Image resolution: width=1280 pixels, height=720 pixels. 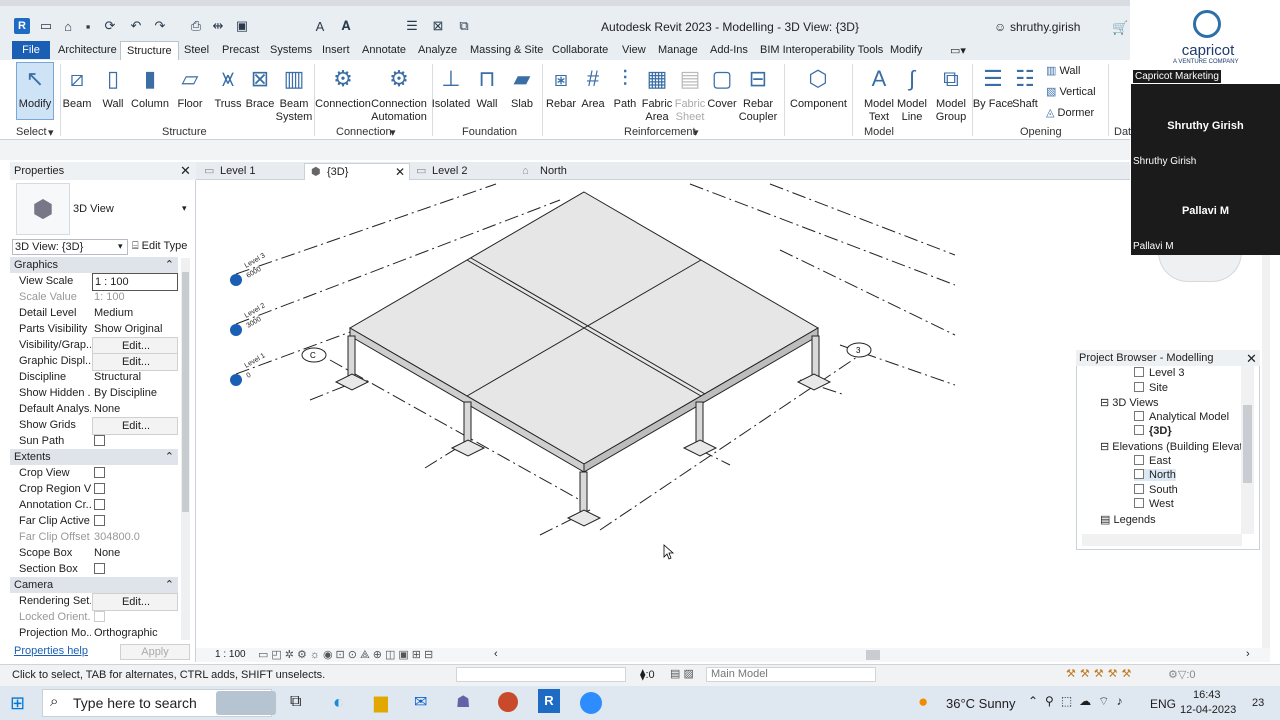 What do you see at coordinates (1251, 359) in the screenshot?
I see `close-icon: ✕` at bounding box center [1251, 359].